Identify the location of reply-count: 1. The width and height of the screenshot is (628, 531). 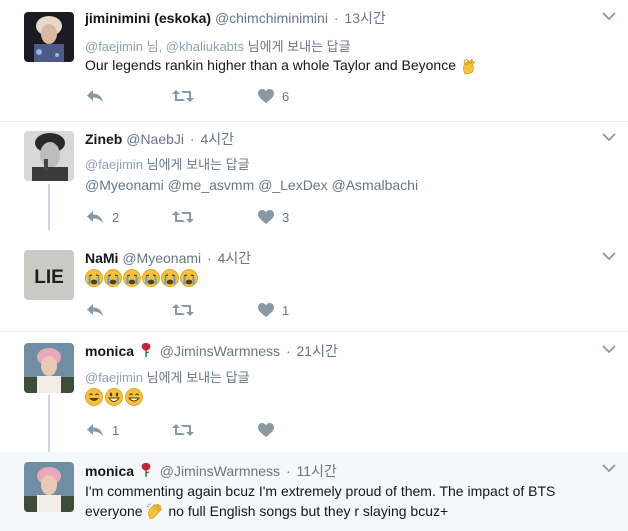
(116, 430).